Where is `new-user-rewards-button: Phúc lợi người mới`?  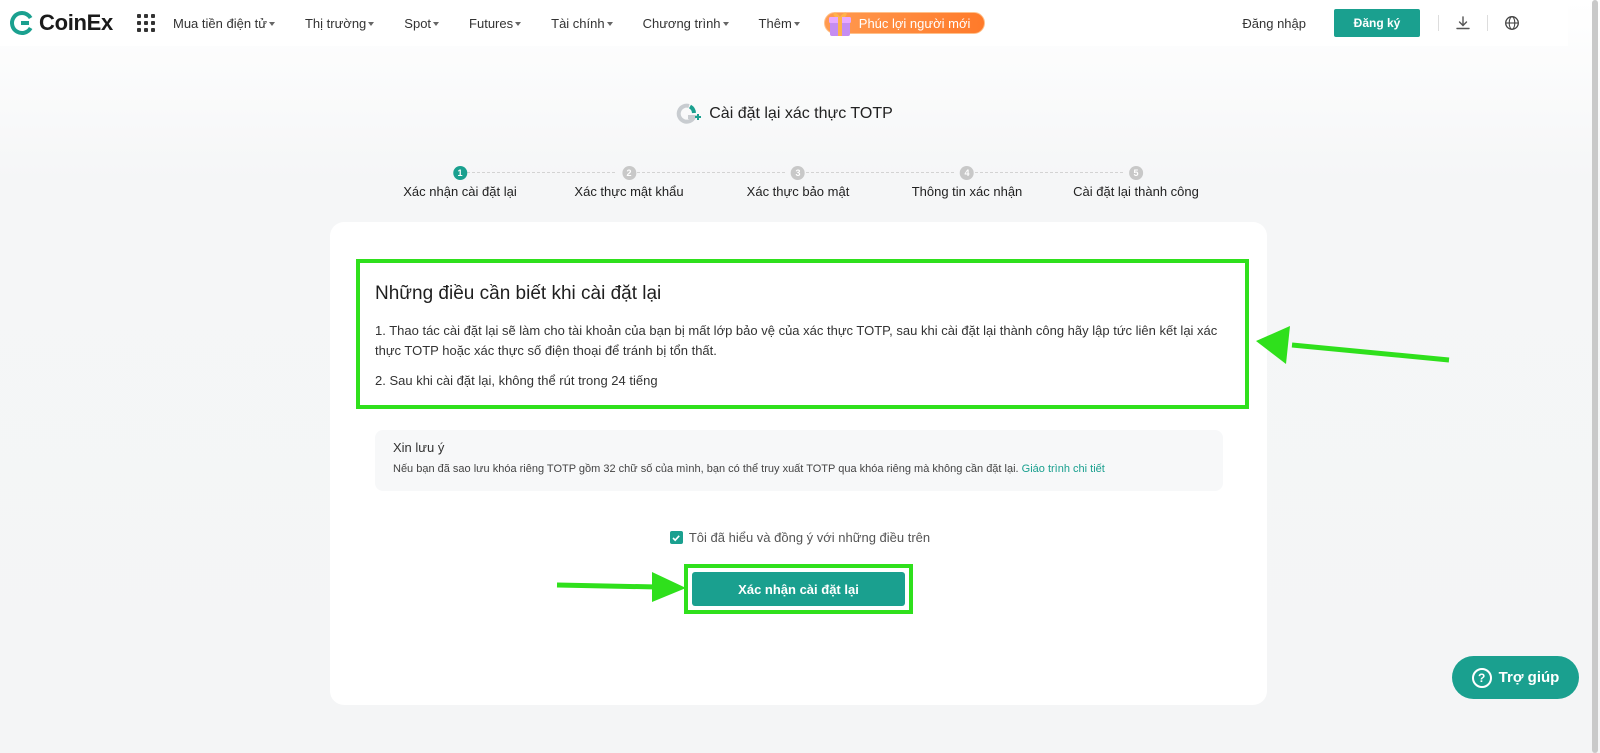
new-user-rewards-button: Phúc lợi người mới is located at coordinates (904, 24).